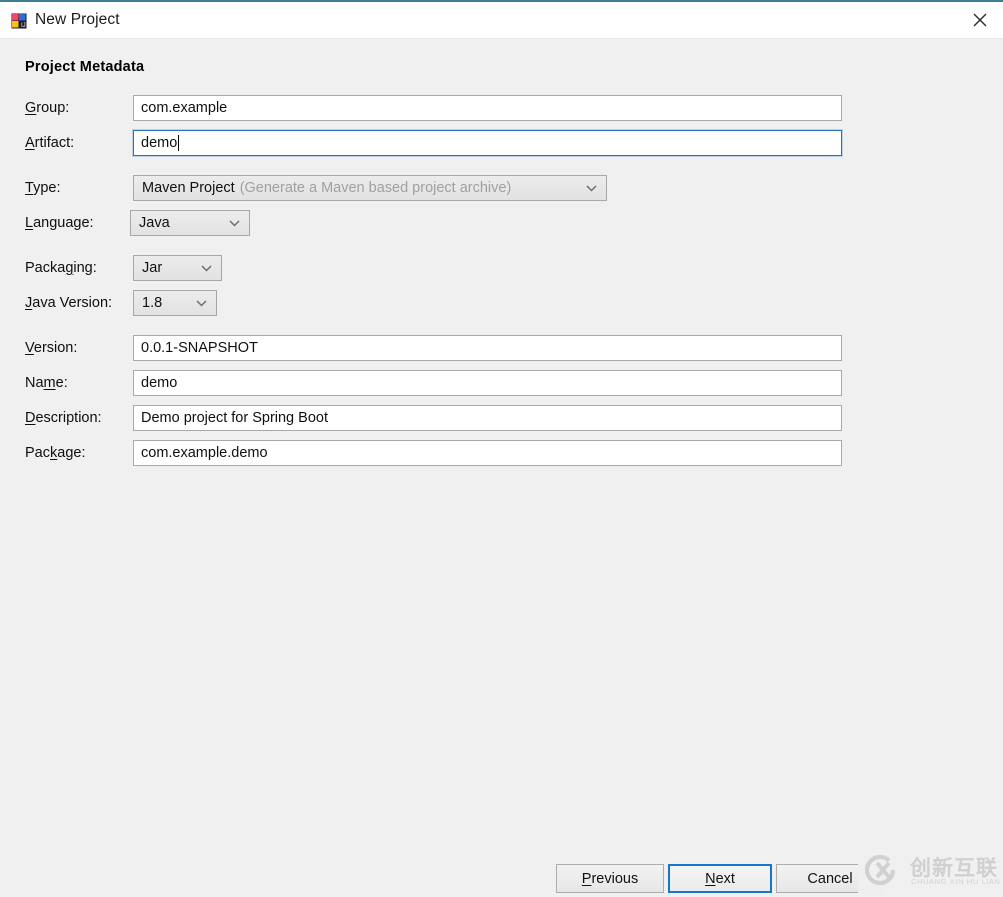 The height and width of the screenshot is (897, 1003). Describe the element at coordinates (956, 881) in the screenshot. I see `watermark-pinyin: CHUANG XIN HU LIAN` at that location.